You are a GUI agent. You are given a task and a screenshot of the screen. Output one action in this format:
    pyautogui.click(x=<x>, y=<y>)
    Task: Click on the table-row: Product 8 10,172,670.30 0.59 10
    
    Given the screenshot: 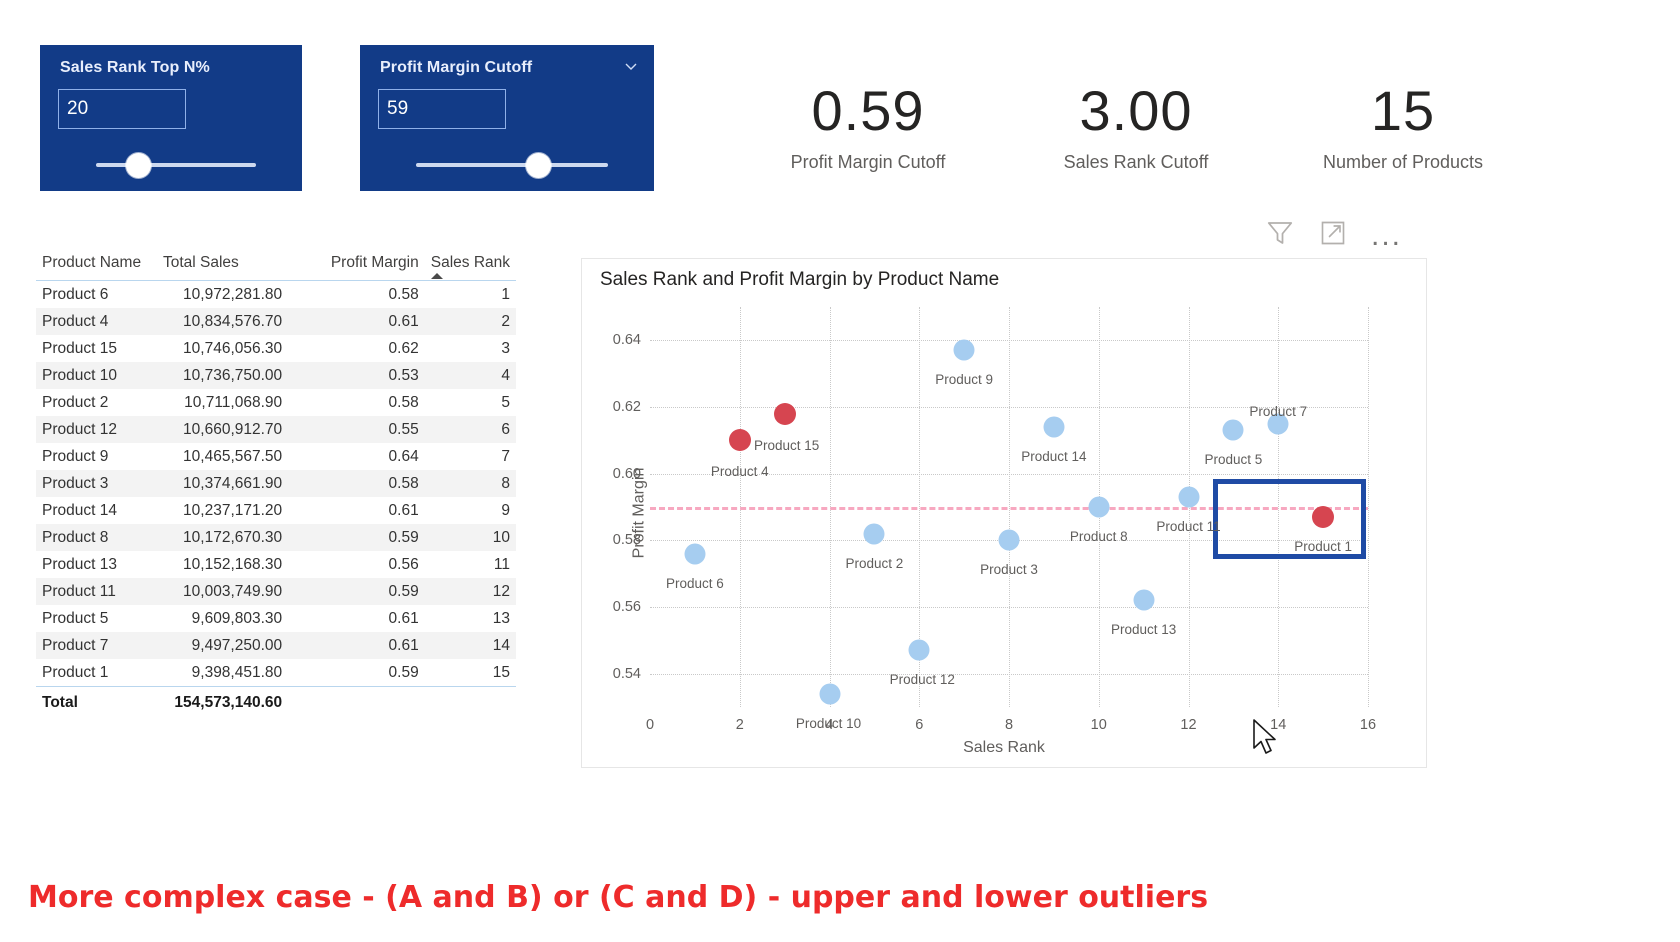 What is the action you would take?
    pyautogui.click(x=276, y=537)
    